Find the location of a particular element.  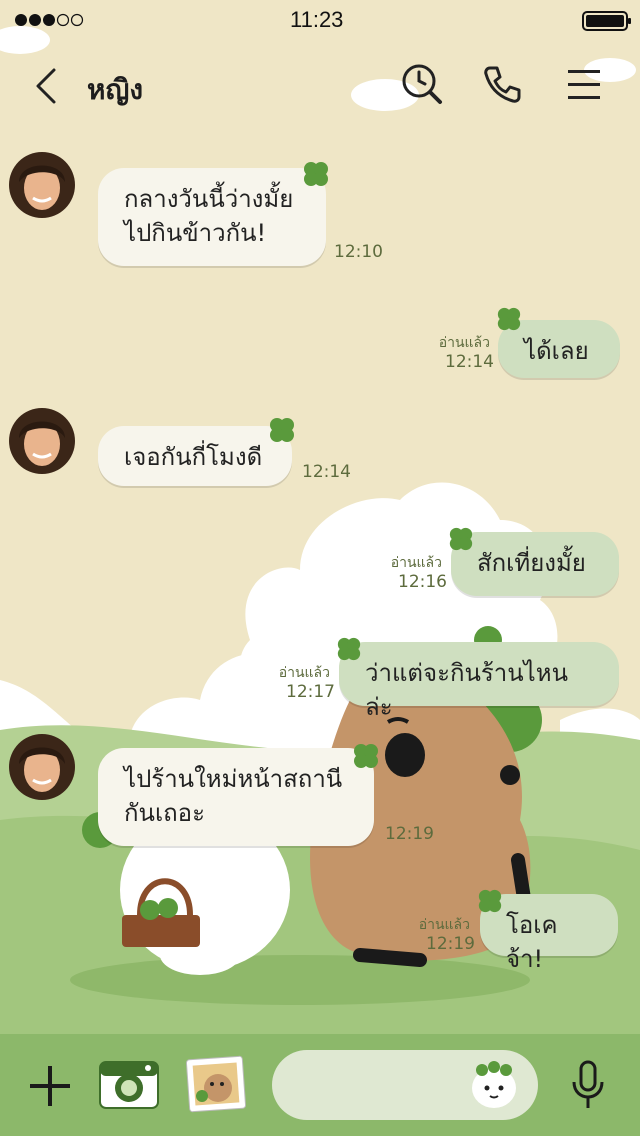

message-text: กลางวันนี้ว่างมั้ย is located at coordinates (209, 199).